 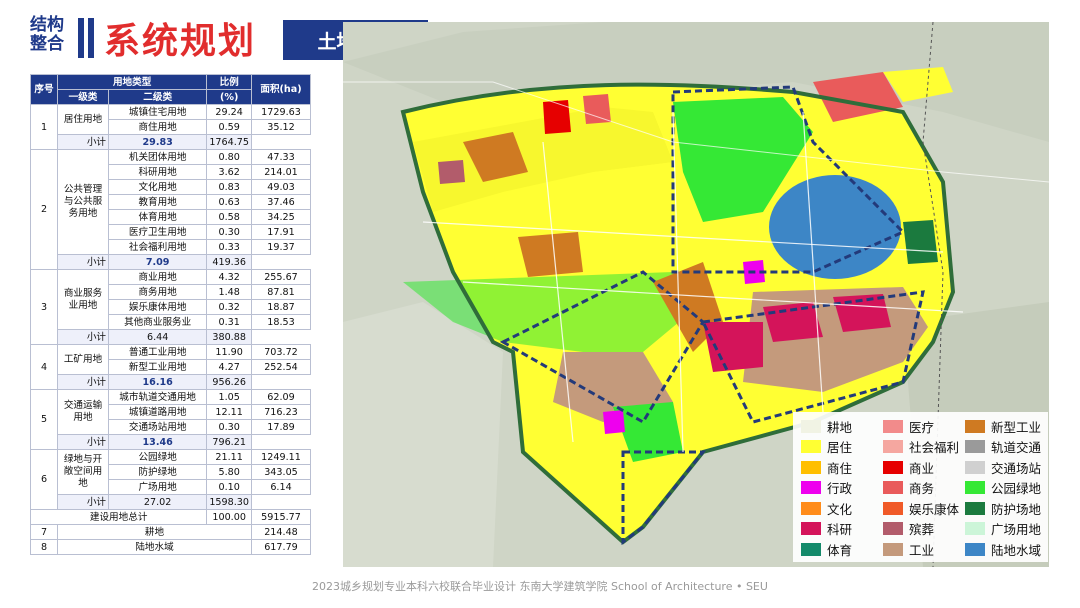 I want to click on area-cell: 343.05, so click(x=281, y=472).